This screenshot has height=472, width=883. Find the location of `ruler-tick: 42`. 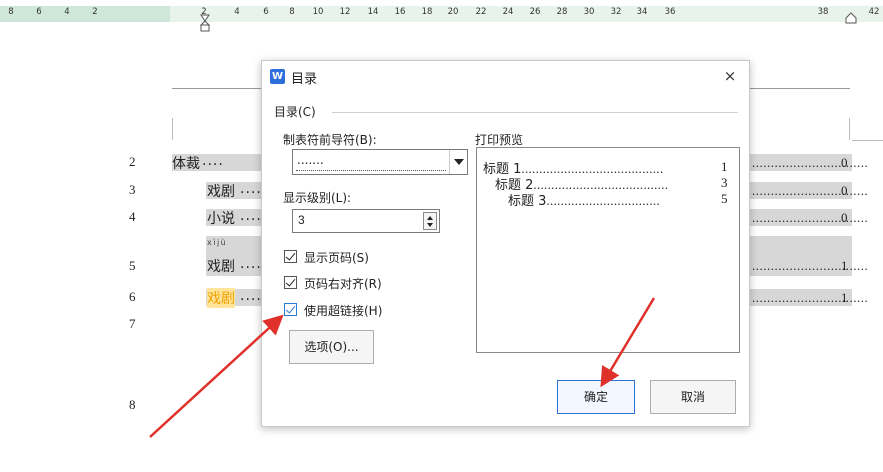

ruler-tick: 42 is located at coordinates (874, 12).